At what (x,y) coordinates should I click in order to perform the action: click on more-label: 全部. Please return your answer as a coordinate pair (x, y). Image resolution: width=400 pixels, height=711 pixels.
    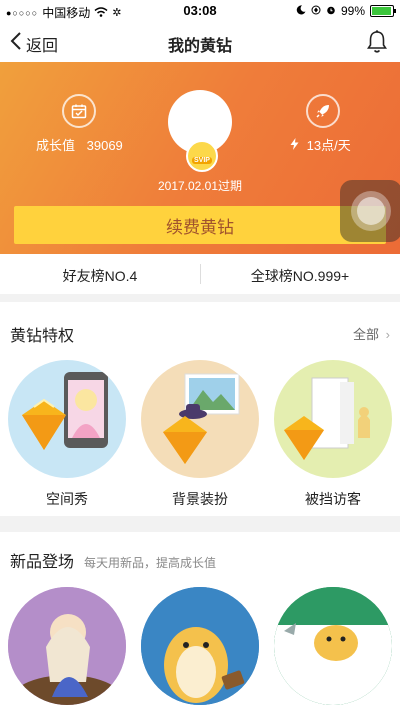
    Looking at the image, I should click on (366, 334).